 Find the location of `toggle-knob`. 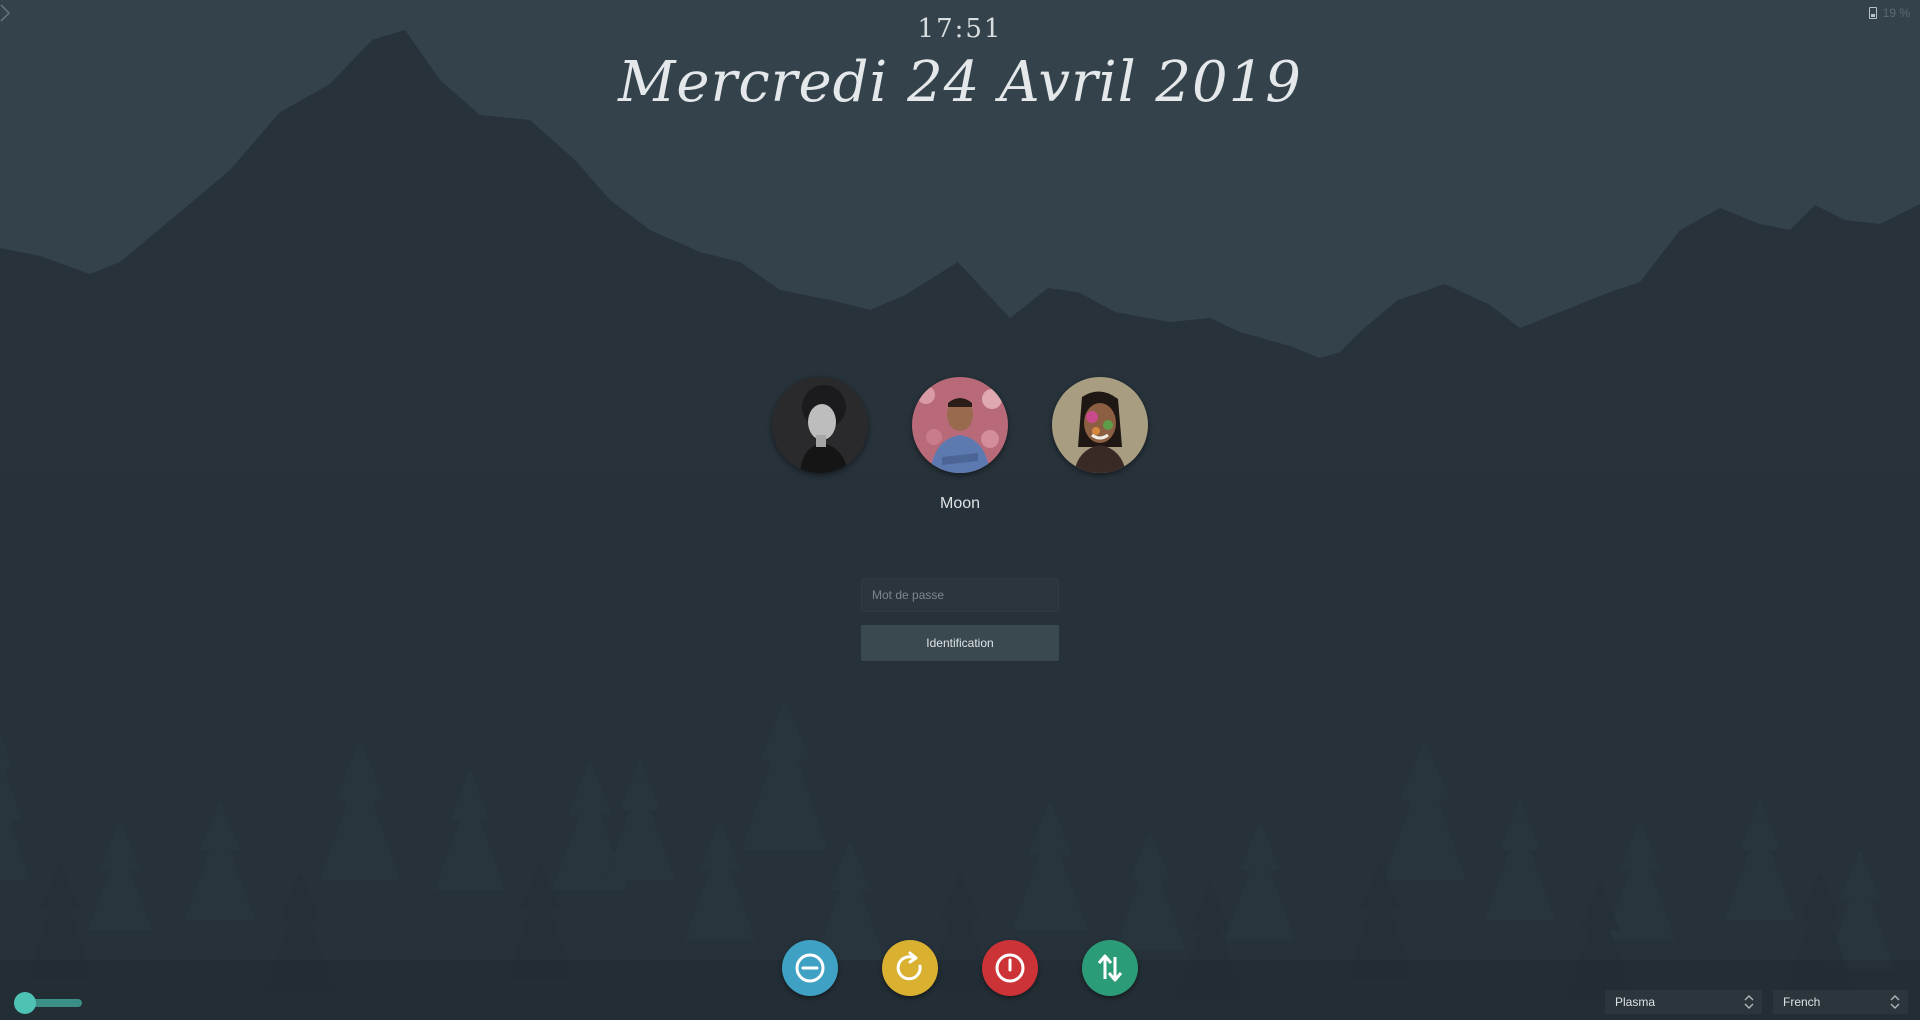

toggle-knob is located at coordinates (25, 1003).